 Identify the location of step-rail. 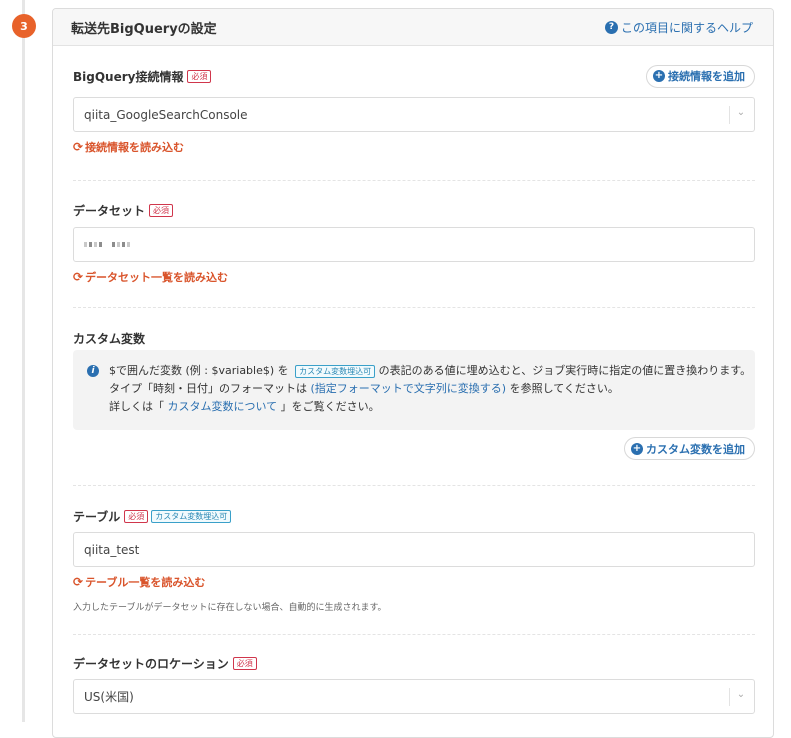
(23, 361).